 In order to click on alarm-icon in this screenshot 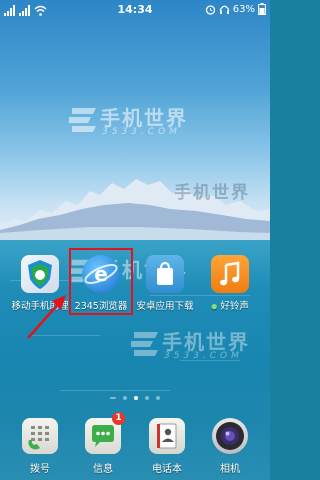, I will do `click(210, 9)`.